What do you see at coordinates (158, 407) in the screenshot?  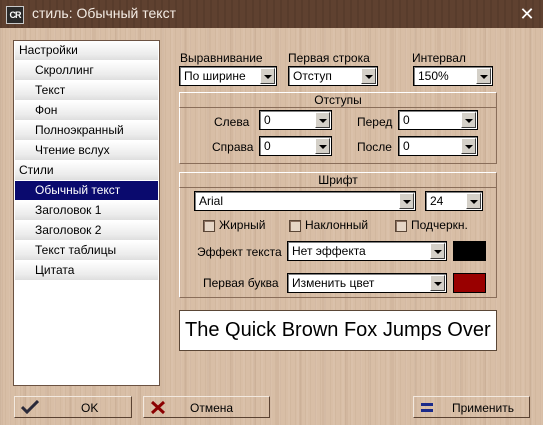 I see `cross-icon` at bounding box center [158, 407].